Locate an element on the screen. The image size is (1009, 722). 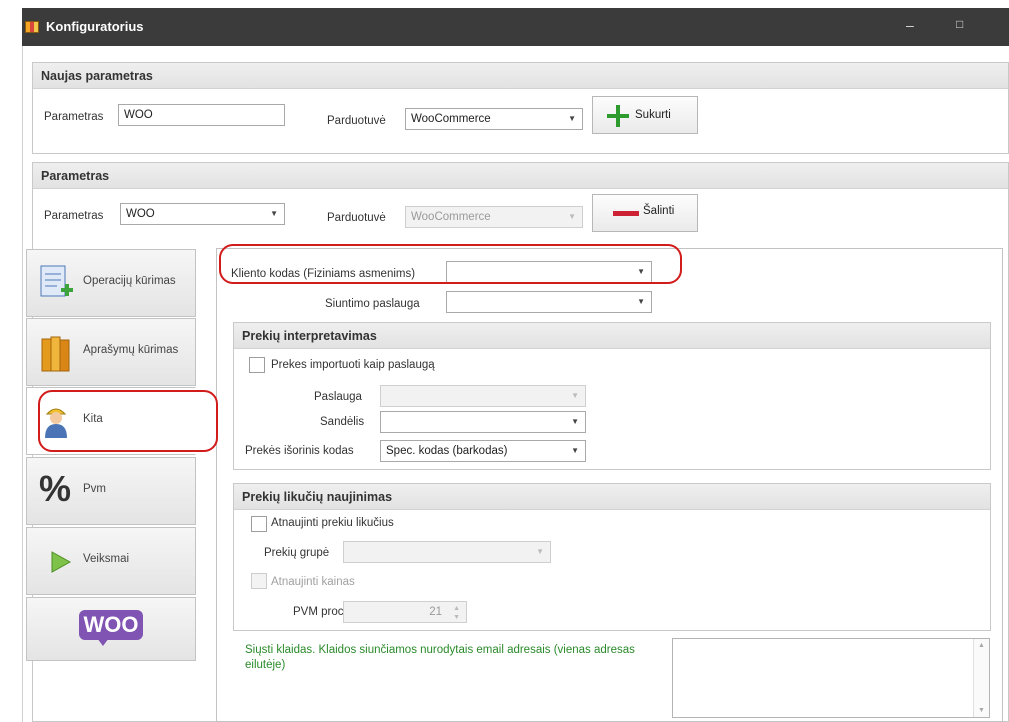
tab-aprasymai: Aprašymų kūrimas is located at coordinates (111, 352).